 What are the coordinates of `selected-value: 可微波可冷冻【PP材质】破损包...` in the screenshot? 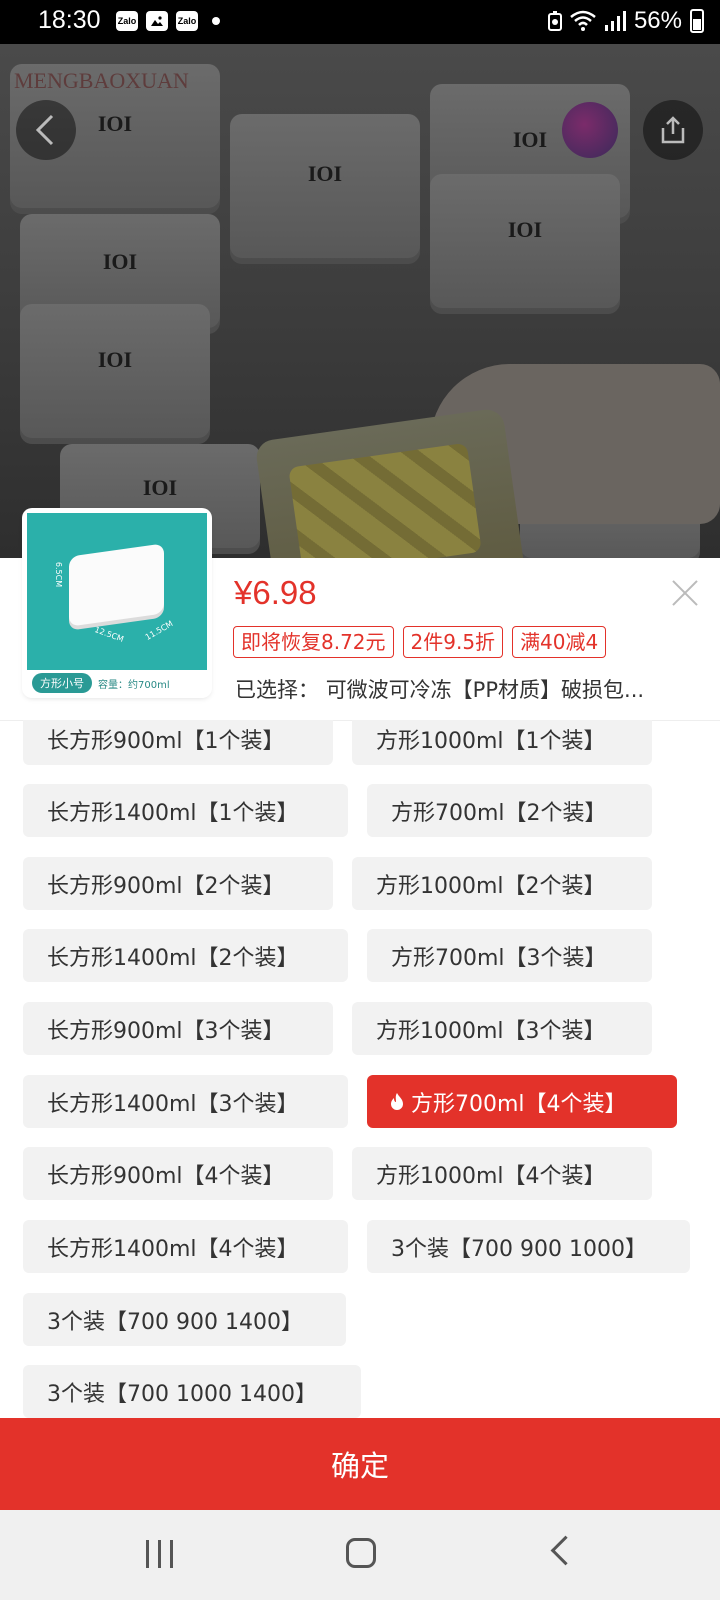 It's located at (485, 690).